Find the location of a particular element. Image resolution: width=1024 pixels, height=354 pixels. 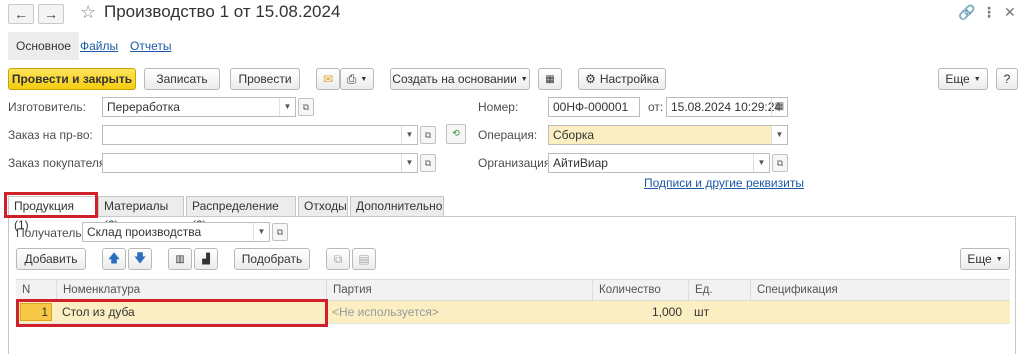

row-quantity: 1,000 is located at coordinates (637, 312).